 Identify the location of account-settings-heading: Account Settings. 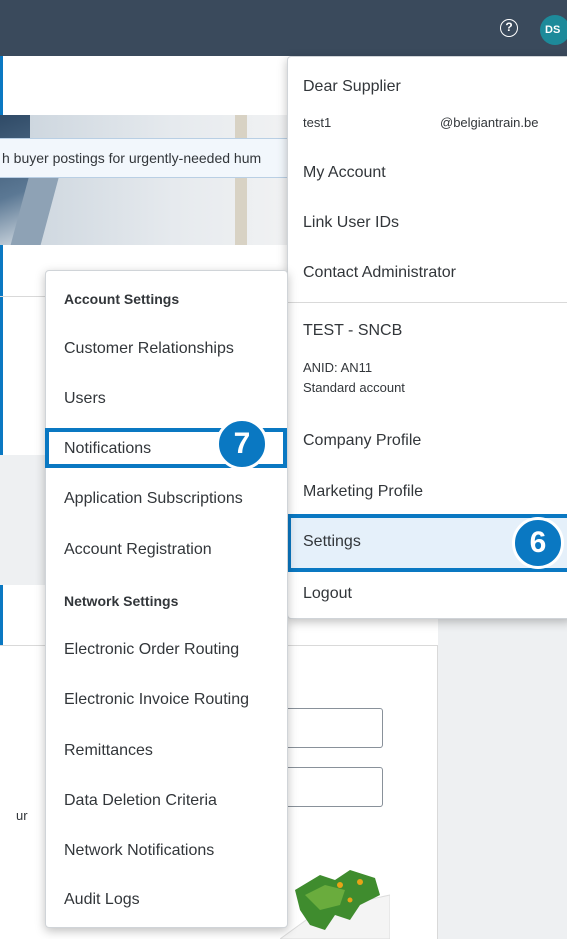
(122, 299).